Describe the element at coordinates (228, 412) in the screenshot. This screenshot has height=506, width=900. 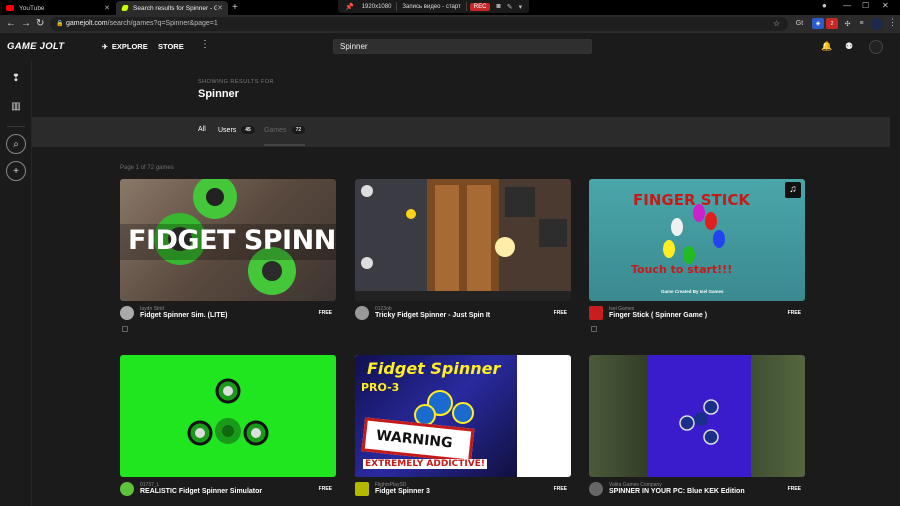
I see `fidget-spinner-image` at that location.